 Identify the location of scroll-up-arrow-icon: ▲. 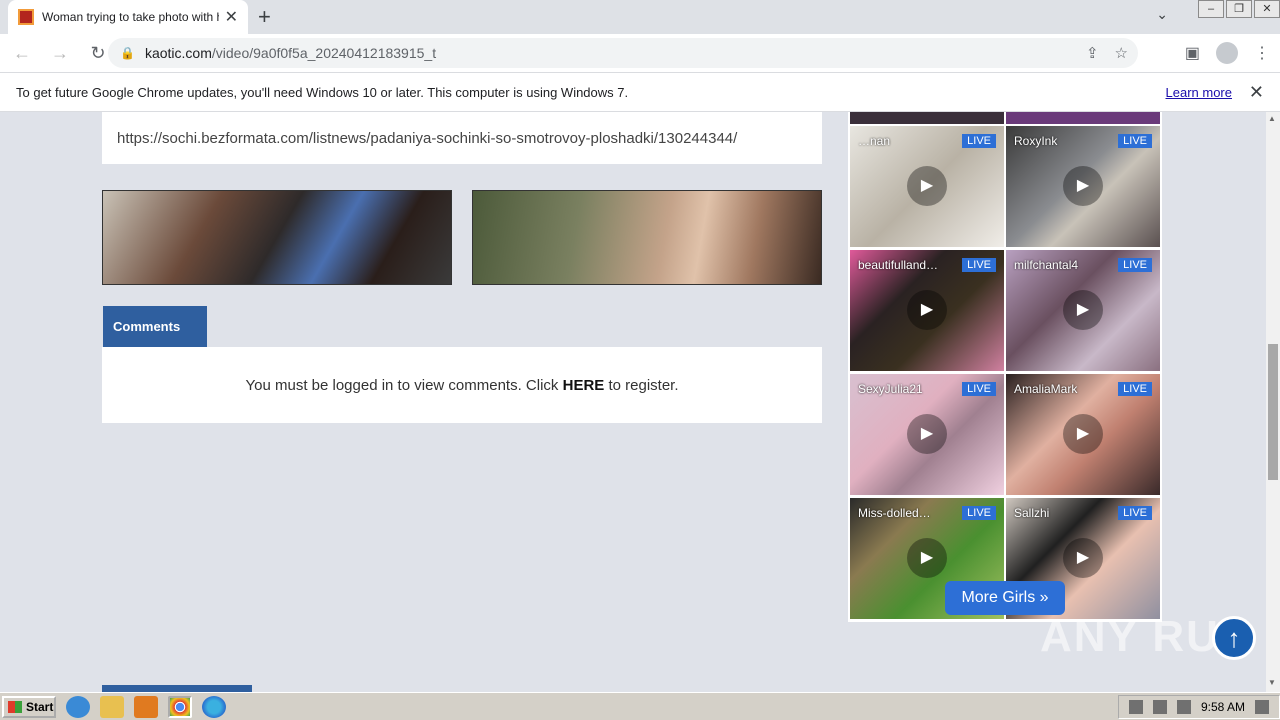
(1272, 118).